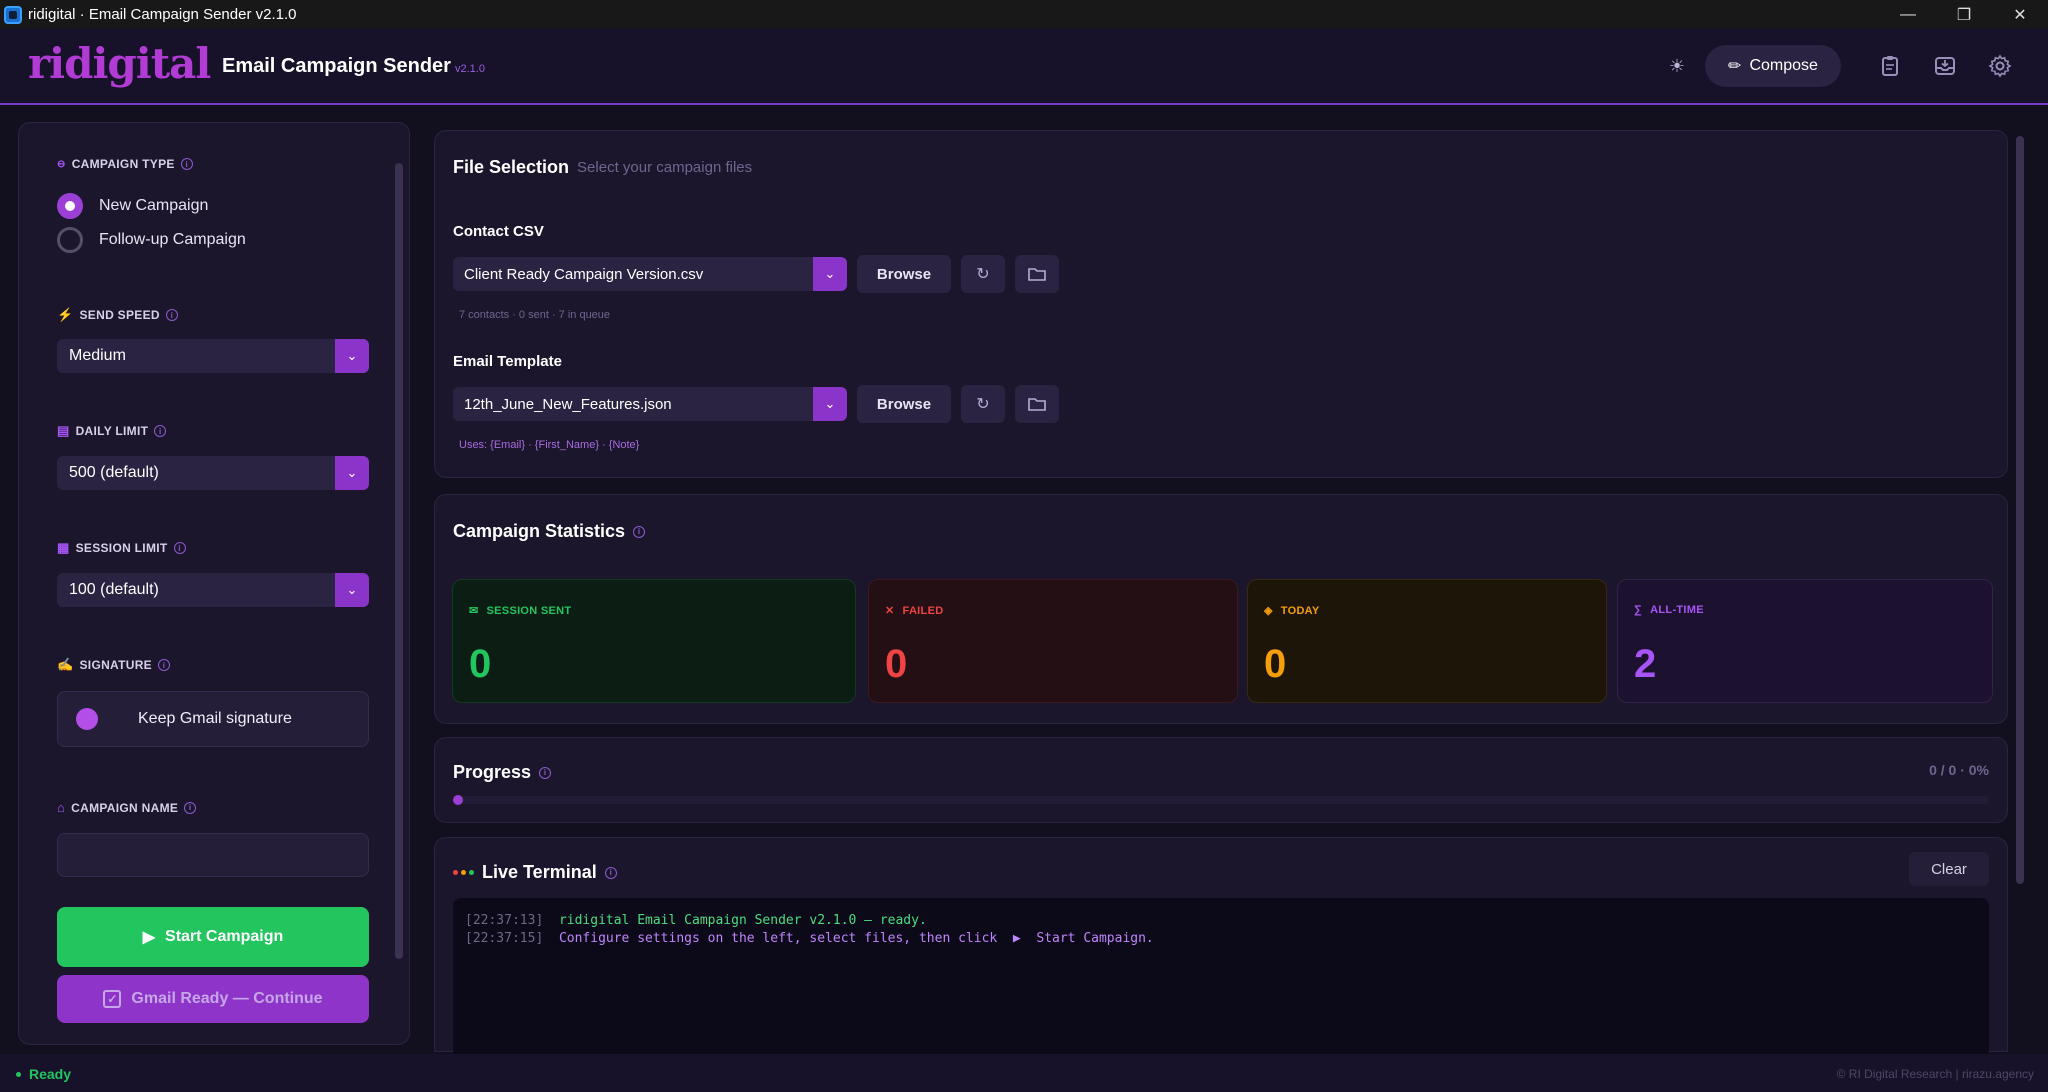 The height and width of the screenshot is (1092, 2048). Describe the element at coordinates (458, 800) in the screenshot. I see `progress-fill` at that location.